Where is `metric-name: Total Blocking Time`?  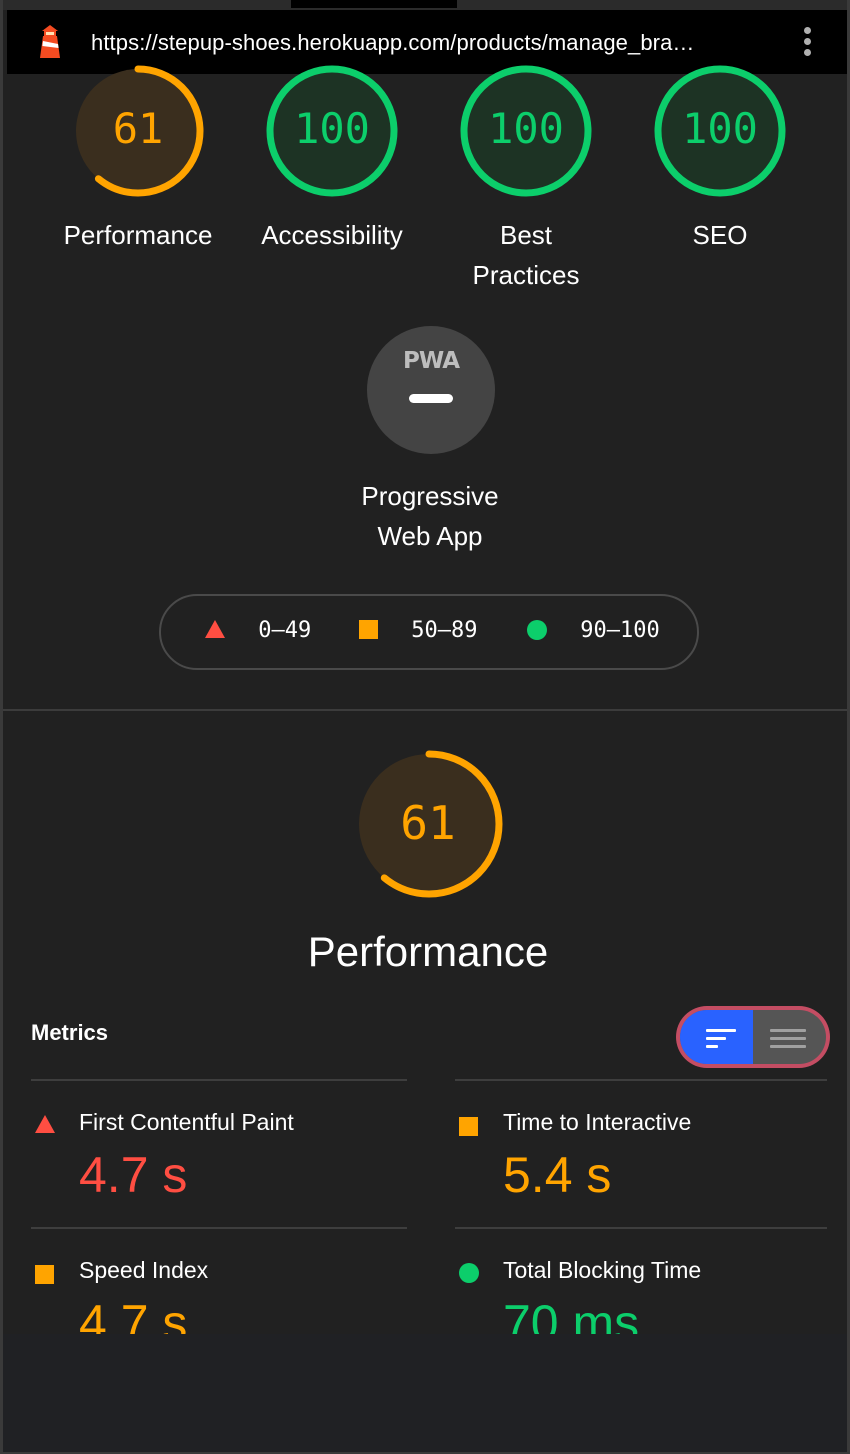
metric-name: Total Blocking Time is located at coordinates (602, 1270).